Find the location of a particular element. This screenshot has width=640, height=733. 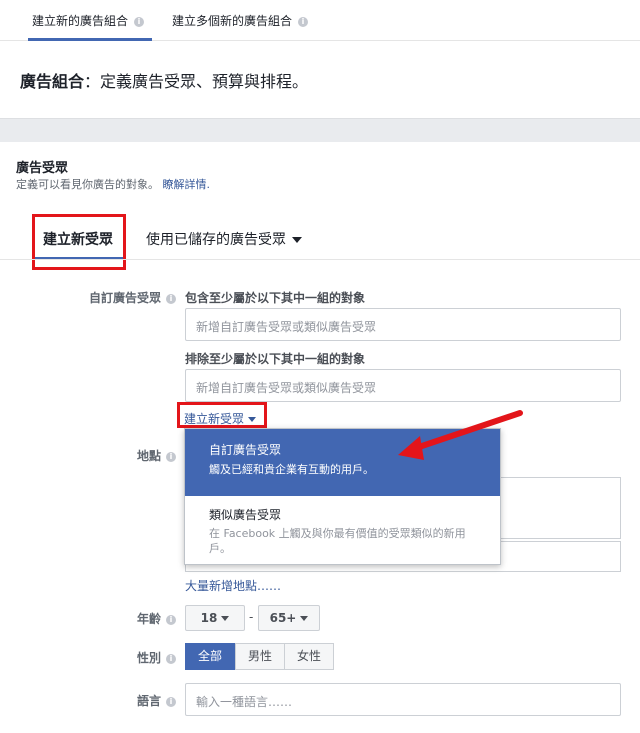

annotation-arrow-icon is located at coordinates (460, 435).